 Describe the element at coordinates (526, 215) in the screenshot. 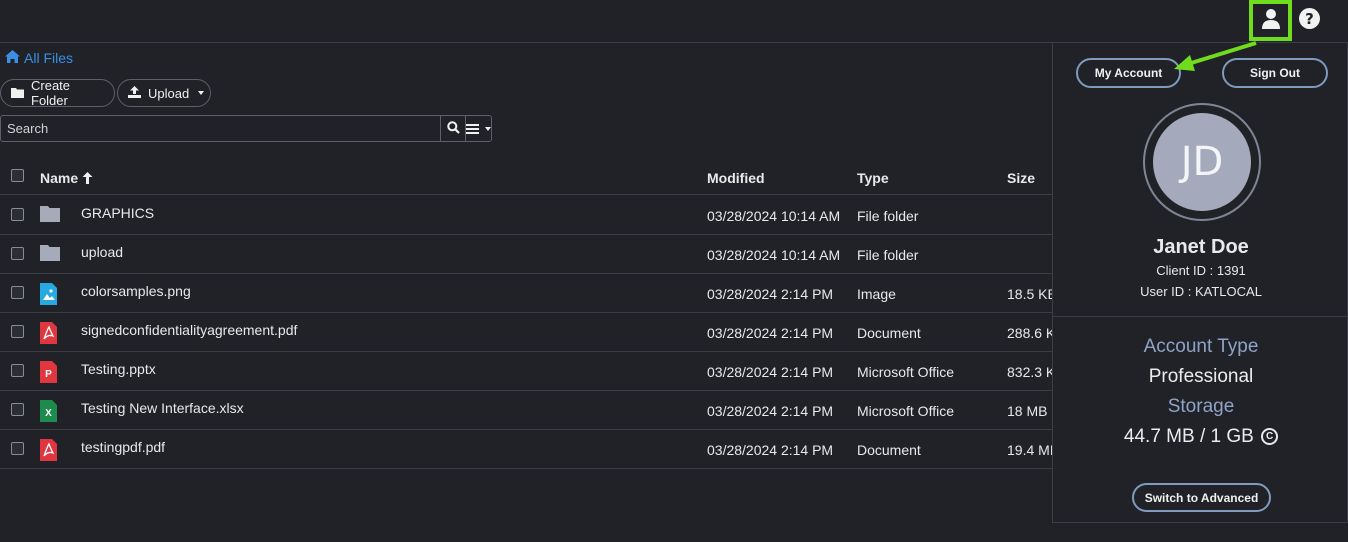

I see `table-row: GRAPHICS 03/28/2024 10:14 AM File folder` at that location.